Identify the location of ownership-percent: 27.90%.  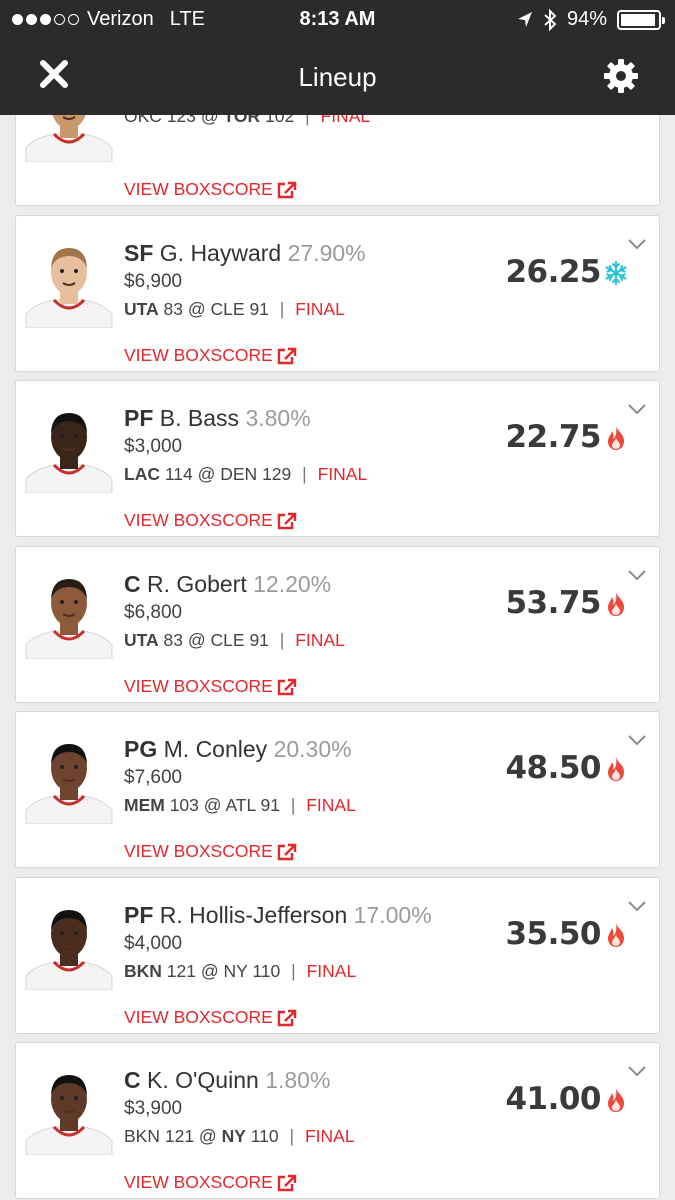
(326, 253).